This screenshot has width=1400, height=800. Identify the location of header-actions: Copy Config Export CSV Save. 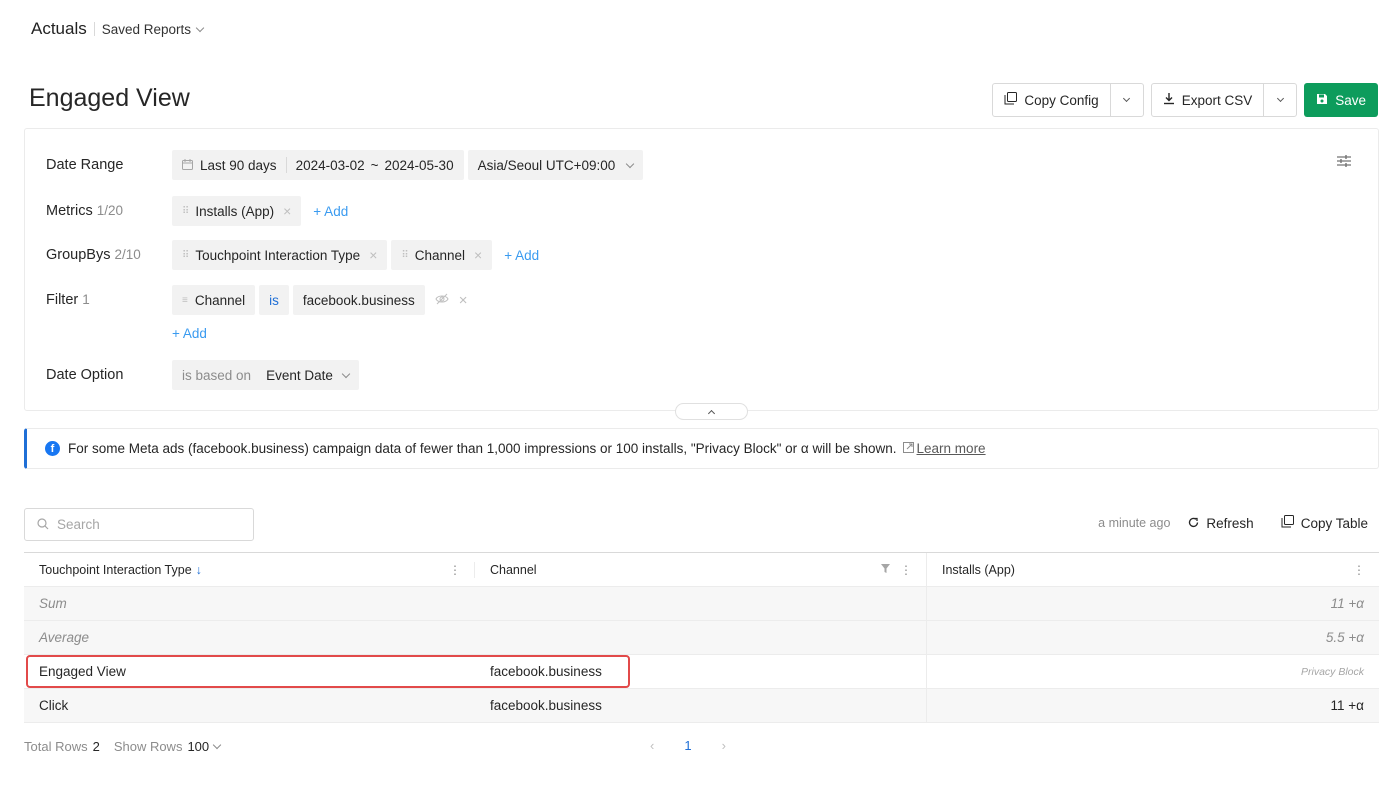
(1185, 100).